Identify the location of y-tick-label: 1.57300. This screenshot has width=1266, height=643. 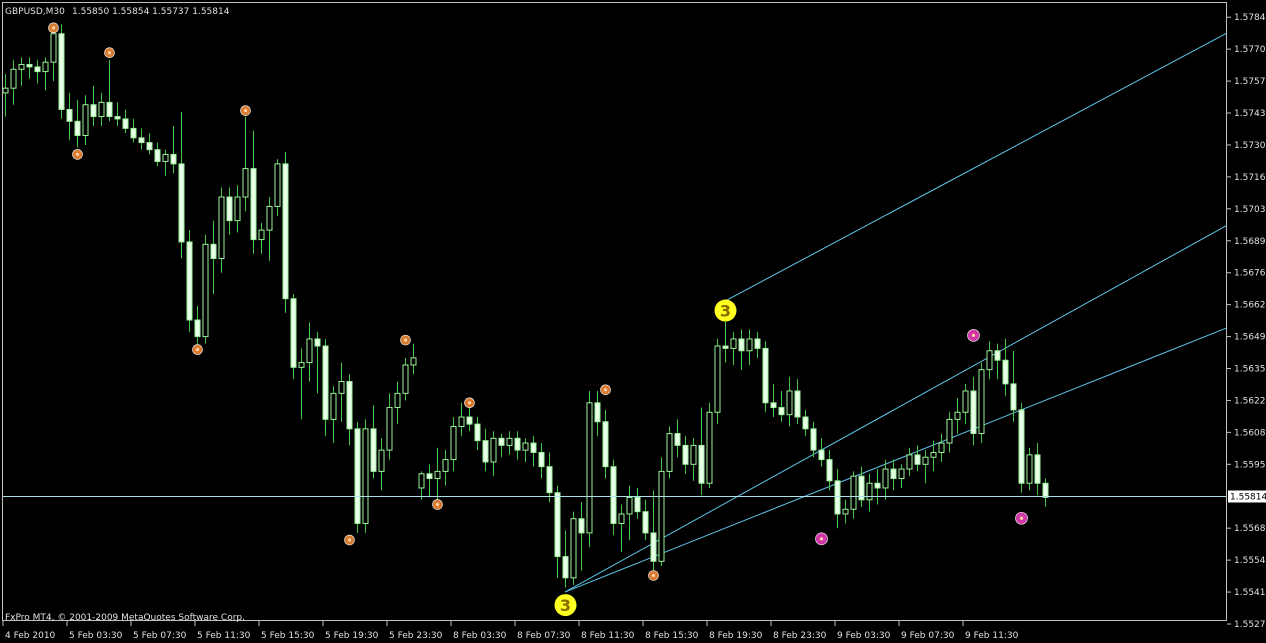
(1250, 146).